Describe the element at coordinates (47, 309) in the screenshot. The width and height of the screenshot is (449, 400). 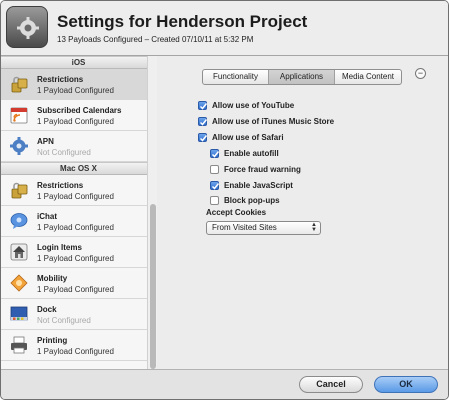
I see `sidebar-item-name: Dock` at that location.